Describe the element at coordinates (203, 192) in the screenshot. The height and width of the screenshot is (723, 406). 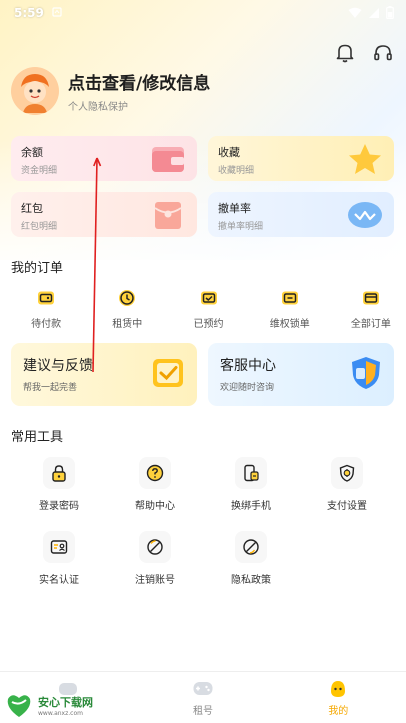
I see `account-cards: 余额 资金明细 收藏 收藏明细 红包 红包明细 撤单率 撤单率明细` at that location.